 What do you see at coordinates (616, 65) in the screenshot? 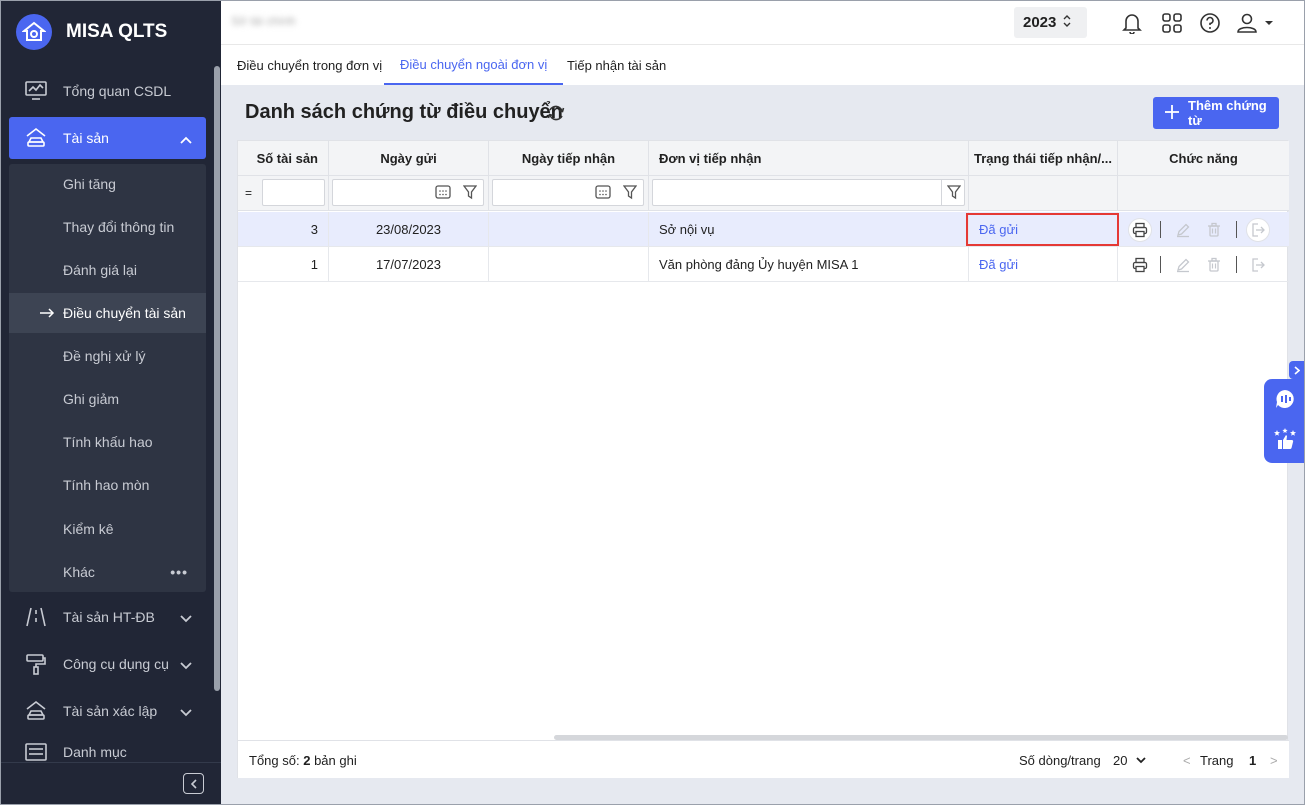
I see `tab-tiep-nhan-tai-san: Tiếp nhận tài sản` at bounding box center [616, 65].